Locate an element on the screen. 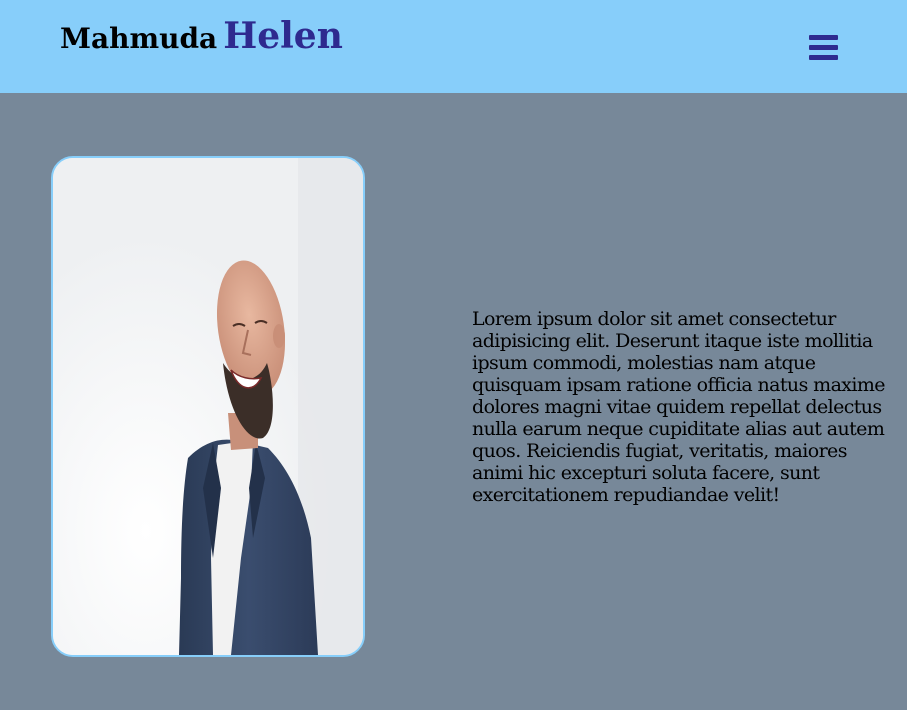 This screenshot has height=710, width=907. brand-first-name: Mahmuda is located at coordinates (139, 38).